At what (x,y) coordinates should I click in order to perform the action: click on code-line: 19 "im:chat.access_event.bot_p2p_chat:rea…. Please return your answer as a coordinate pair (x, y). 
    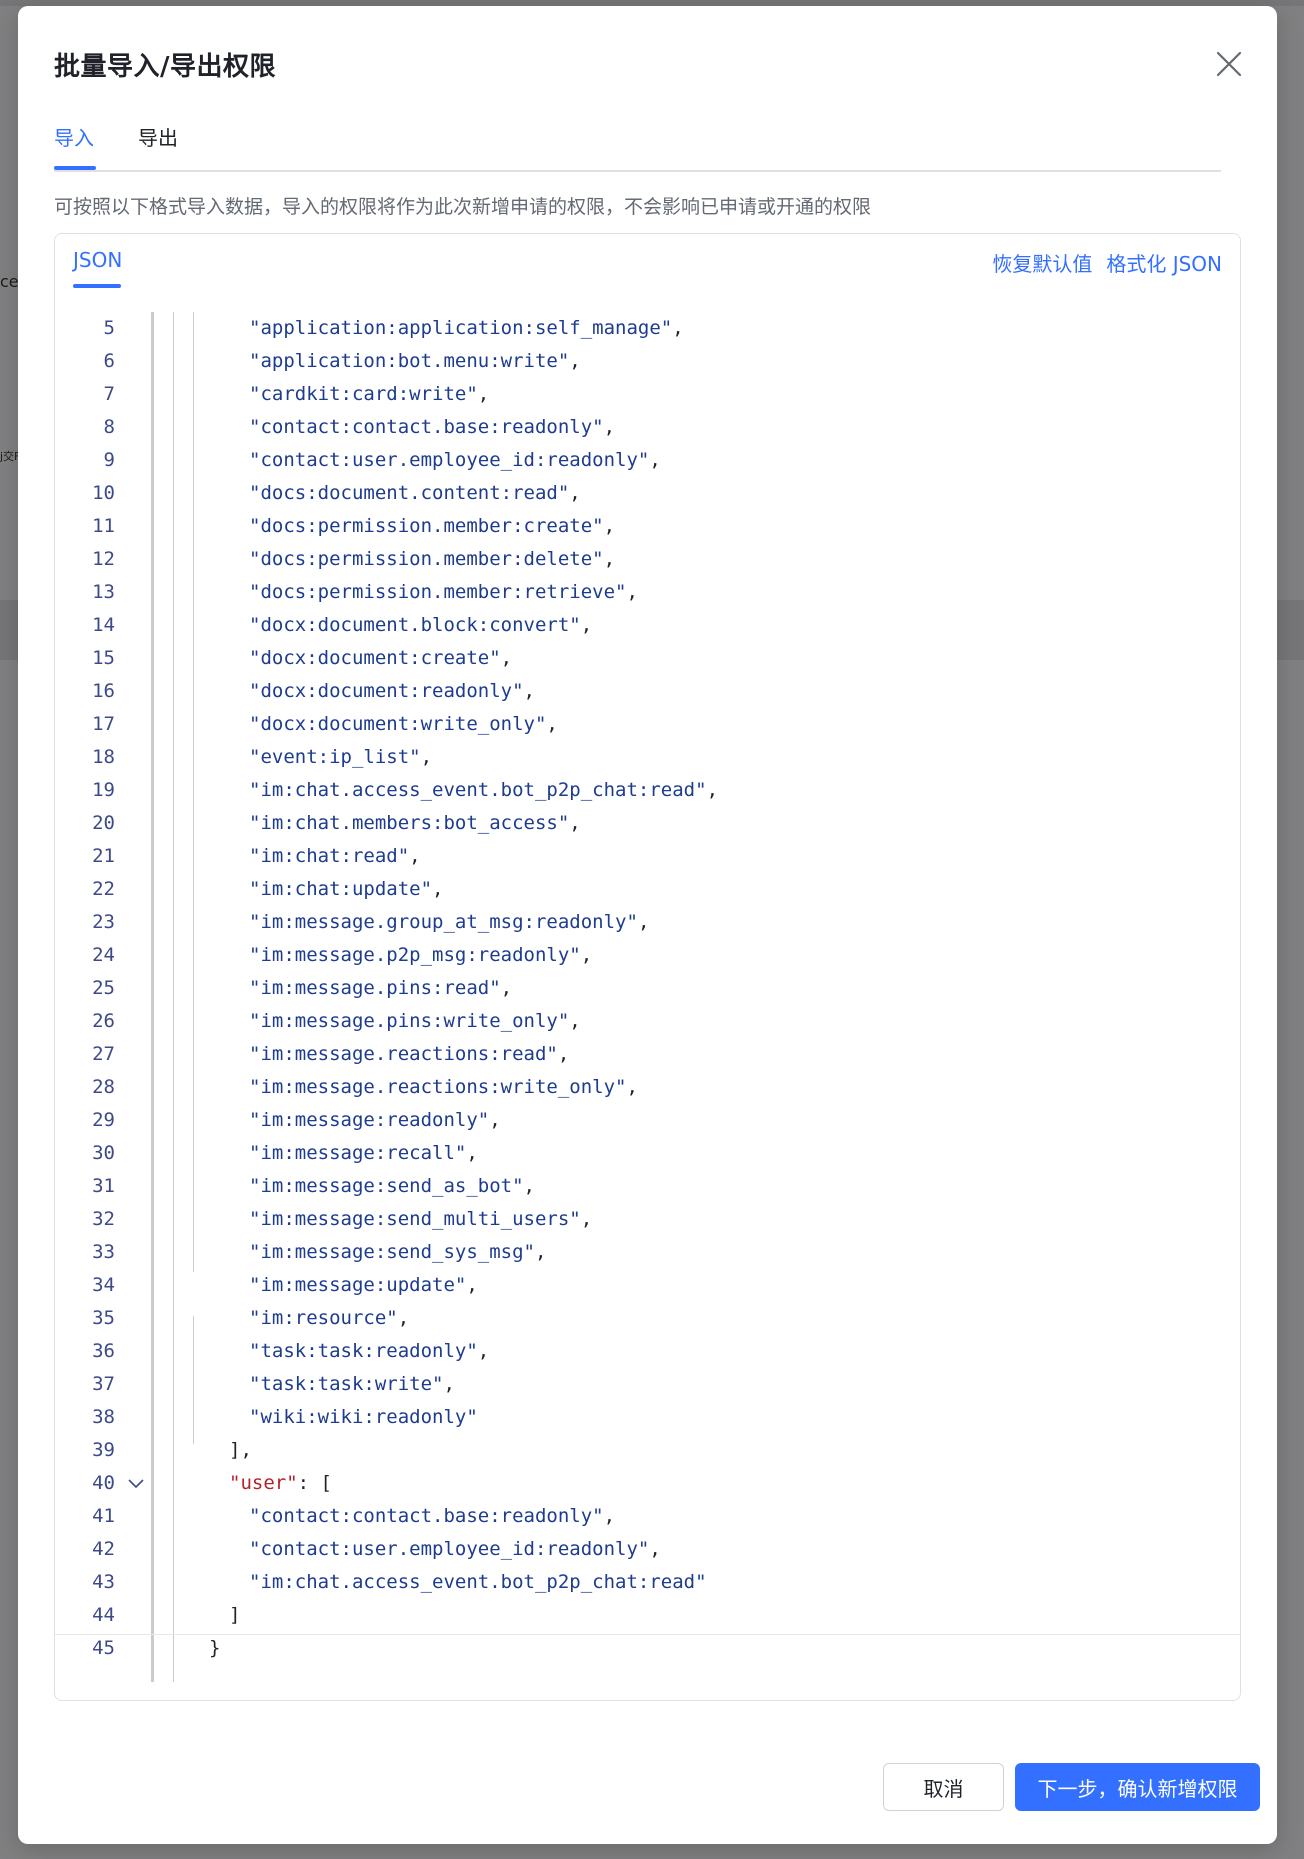
    Looking at the image, I should click on (647, 790).